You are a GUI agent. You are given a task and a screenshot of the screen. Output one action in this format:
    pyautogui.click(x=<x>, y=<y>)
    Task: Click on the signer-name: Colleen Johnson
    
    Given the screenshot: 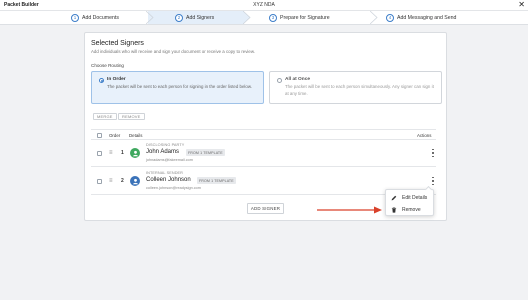 What is the action you would take?
    pyautogui.click(x=168, y=180)
    